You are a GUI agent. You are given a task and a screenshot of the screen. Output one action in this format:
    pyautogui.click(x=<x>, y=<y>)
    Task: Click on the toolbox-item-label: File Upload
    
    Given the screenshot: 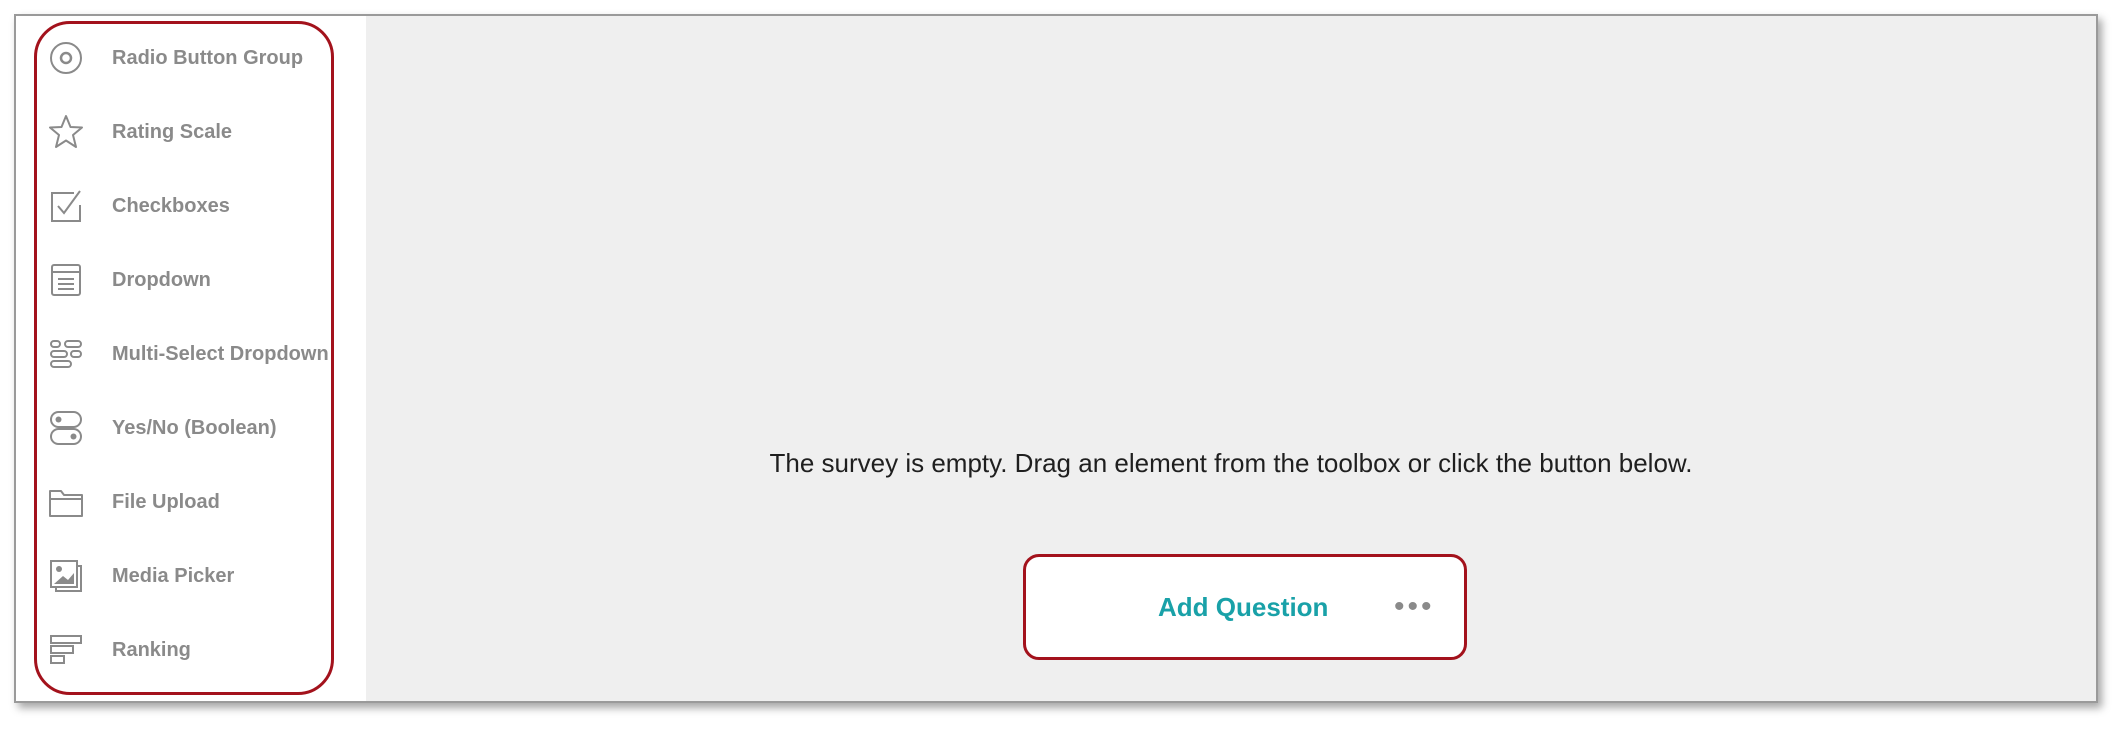 What is the action you would take?
    pyautogui.click(x=166, y=501)
    